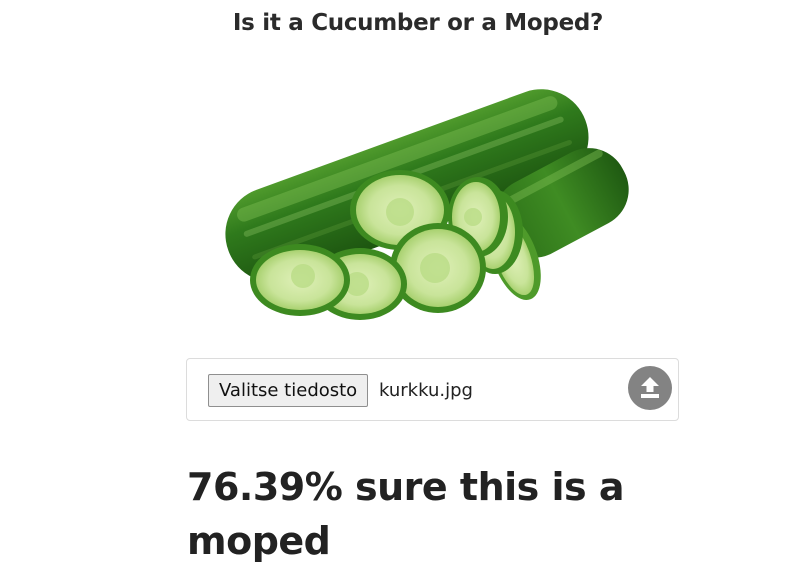 The height and width of the screenshot is (573, 795). What do you see at coordinates (288, 390) in the screenshot?
I see `choose-file-button: Valitse tiedosto` at bounding box center [288, 390].